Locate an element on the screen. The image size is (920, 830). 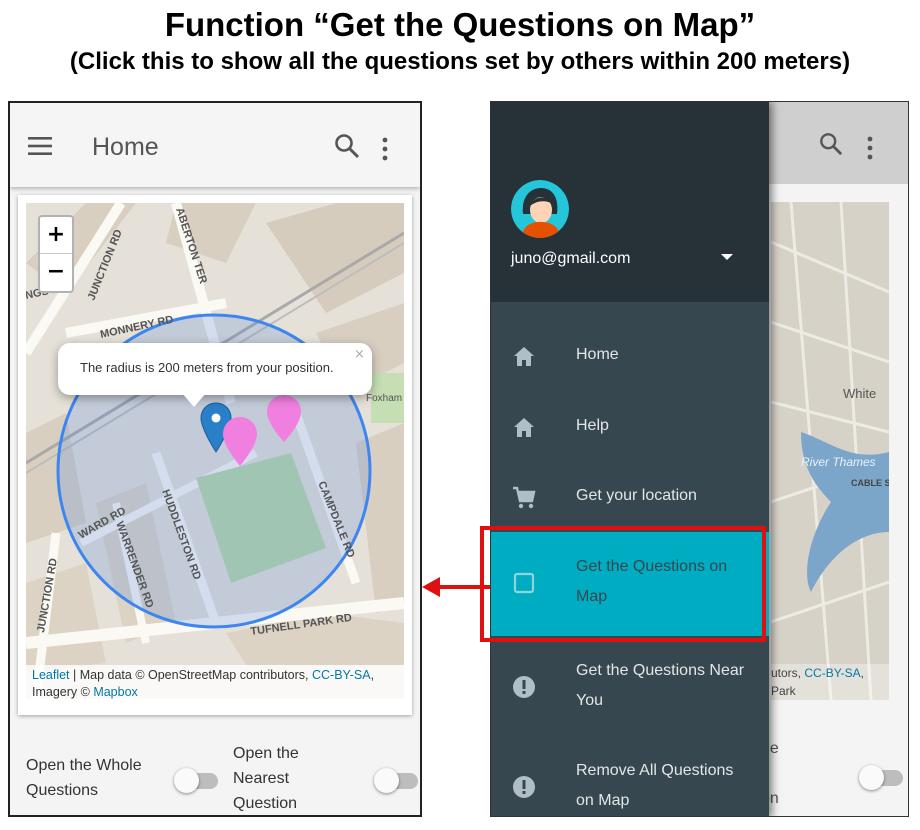
drawer-item-remove-questions: Remove All Questions on Map is located at coordinates (630, 784).